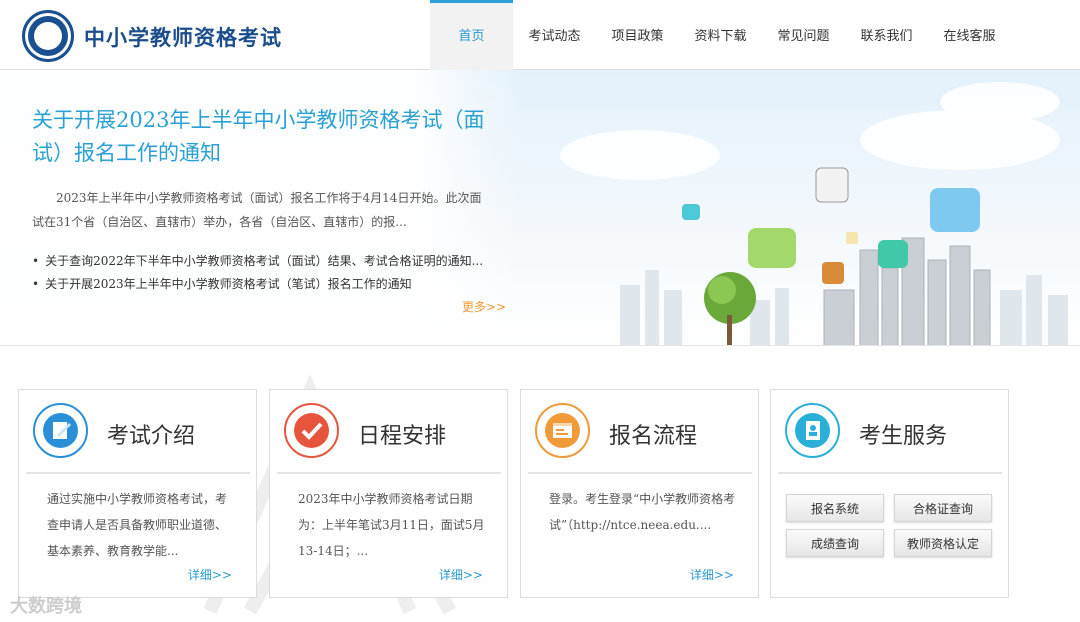 The image size is (1080, 622). Describe the element at coordinates (803, 35) in the screenshot. I see `nav-item-faq: 常见问题` at that location.